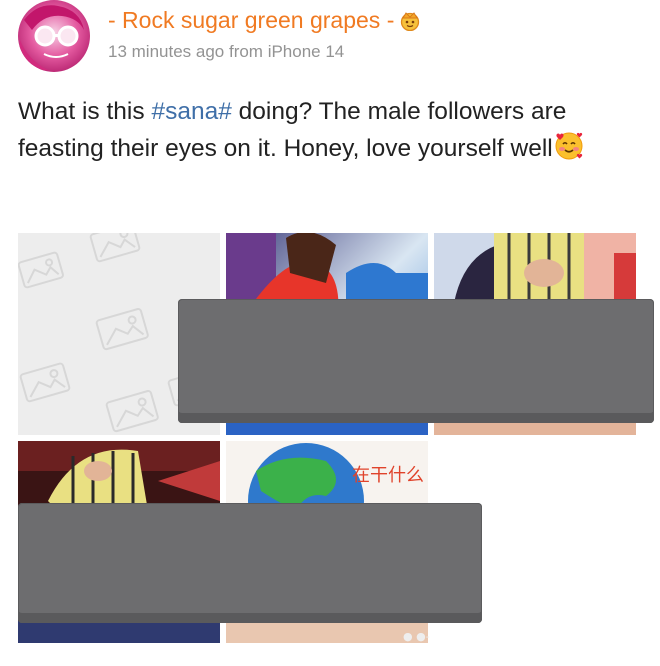  I want to click on avatar-glasses-icon, so click(54, 36).